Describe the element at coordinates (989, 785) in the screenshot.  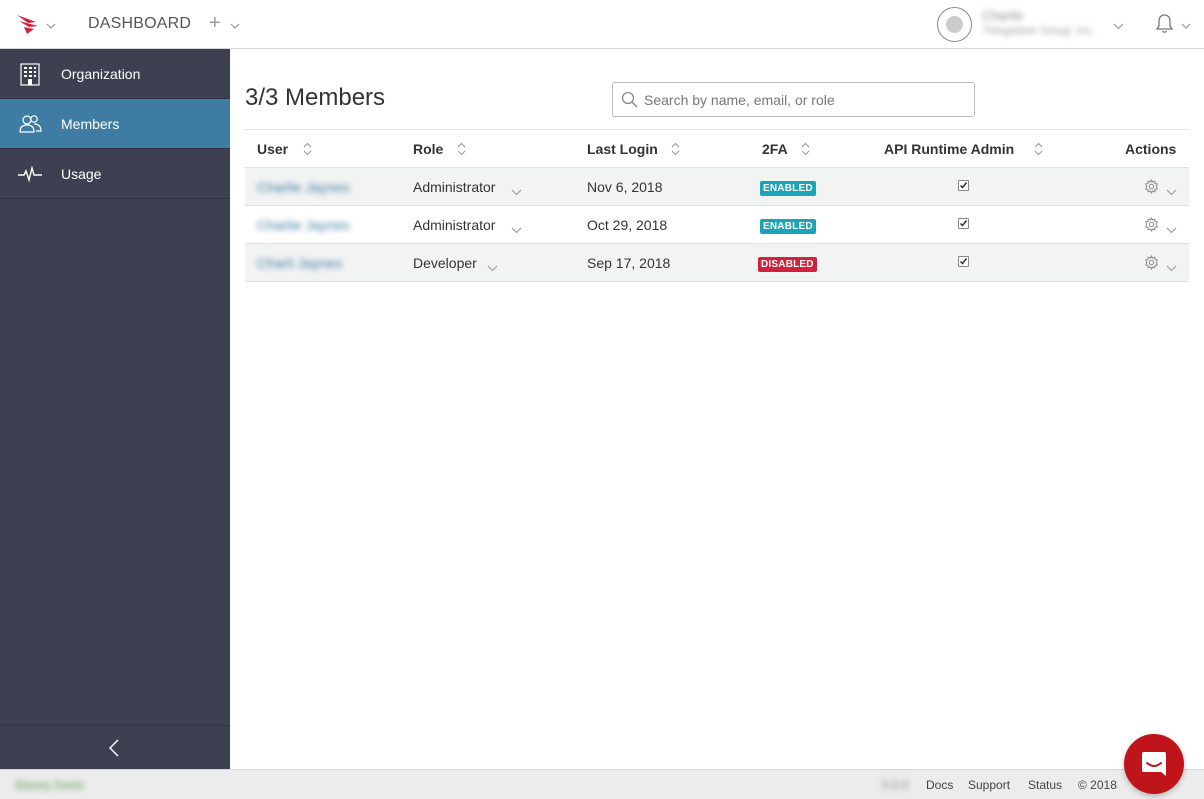
I see `support-link: Support` at that location.